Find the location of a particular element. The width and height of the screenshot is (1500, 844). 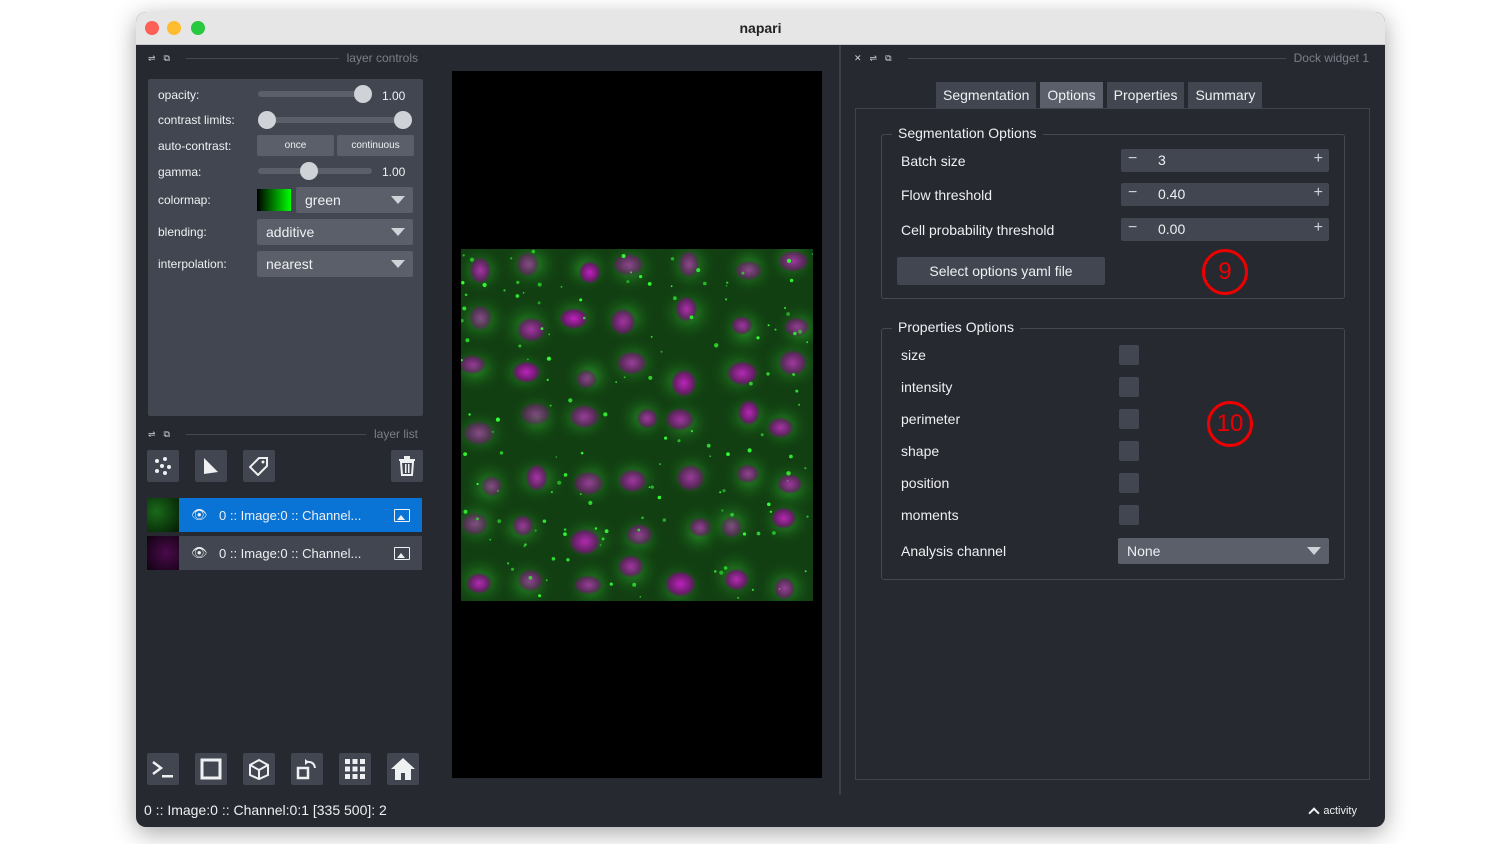

opacity-label: opacity: is located at coordinates (179, 95).